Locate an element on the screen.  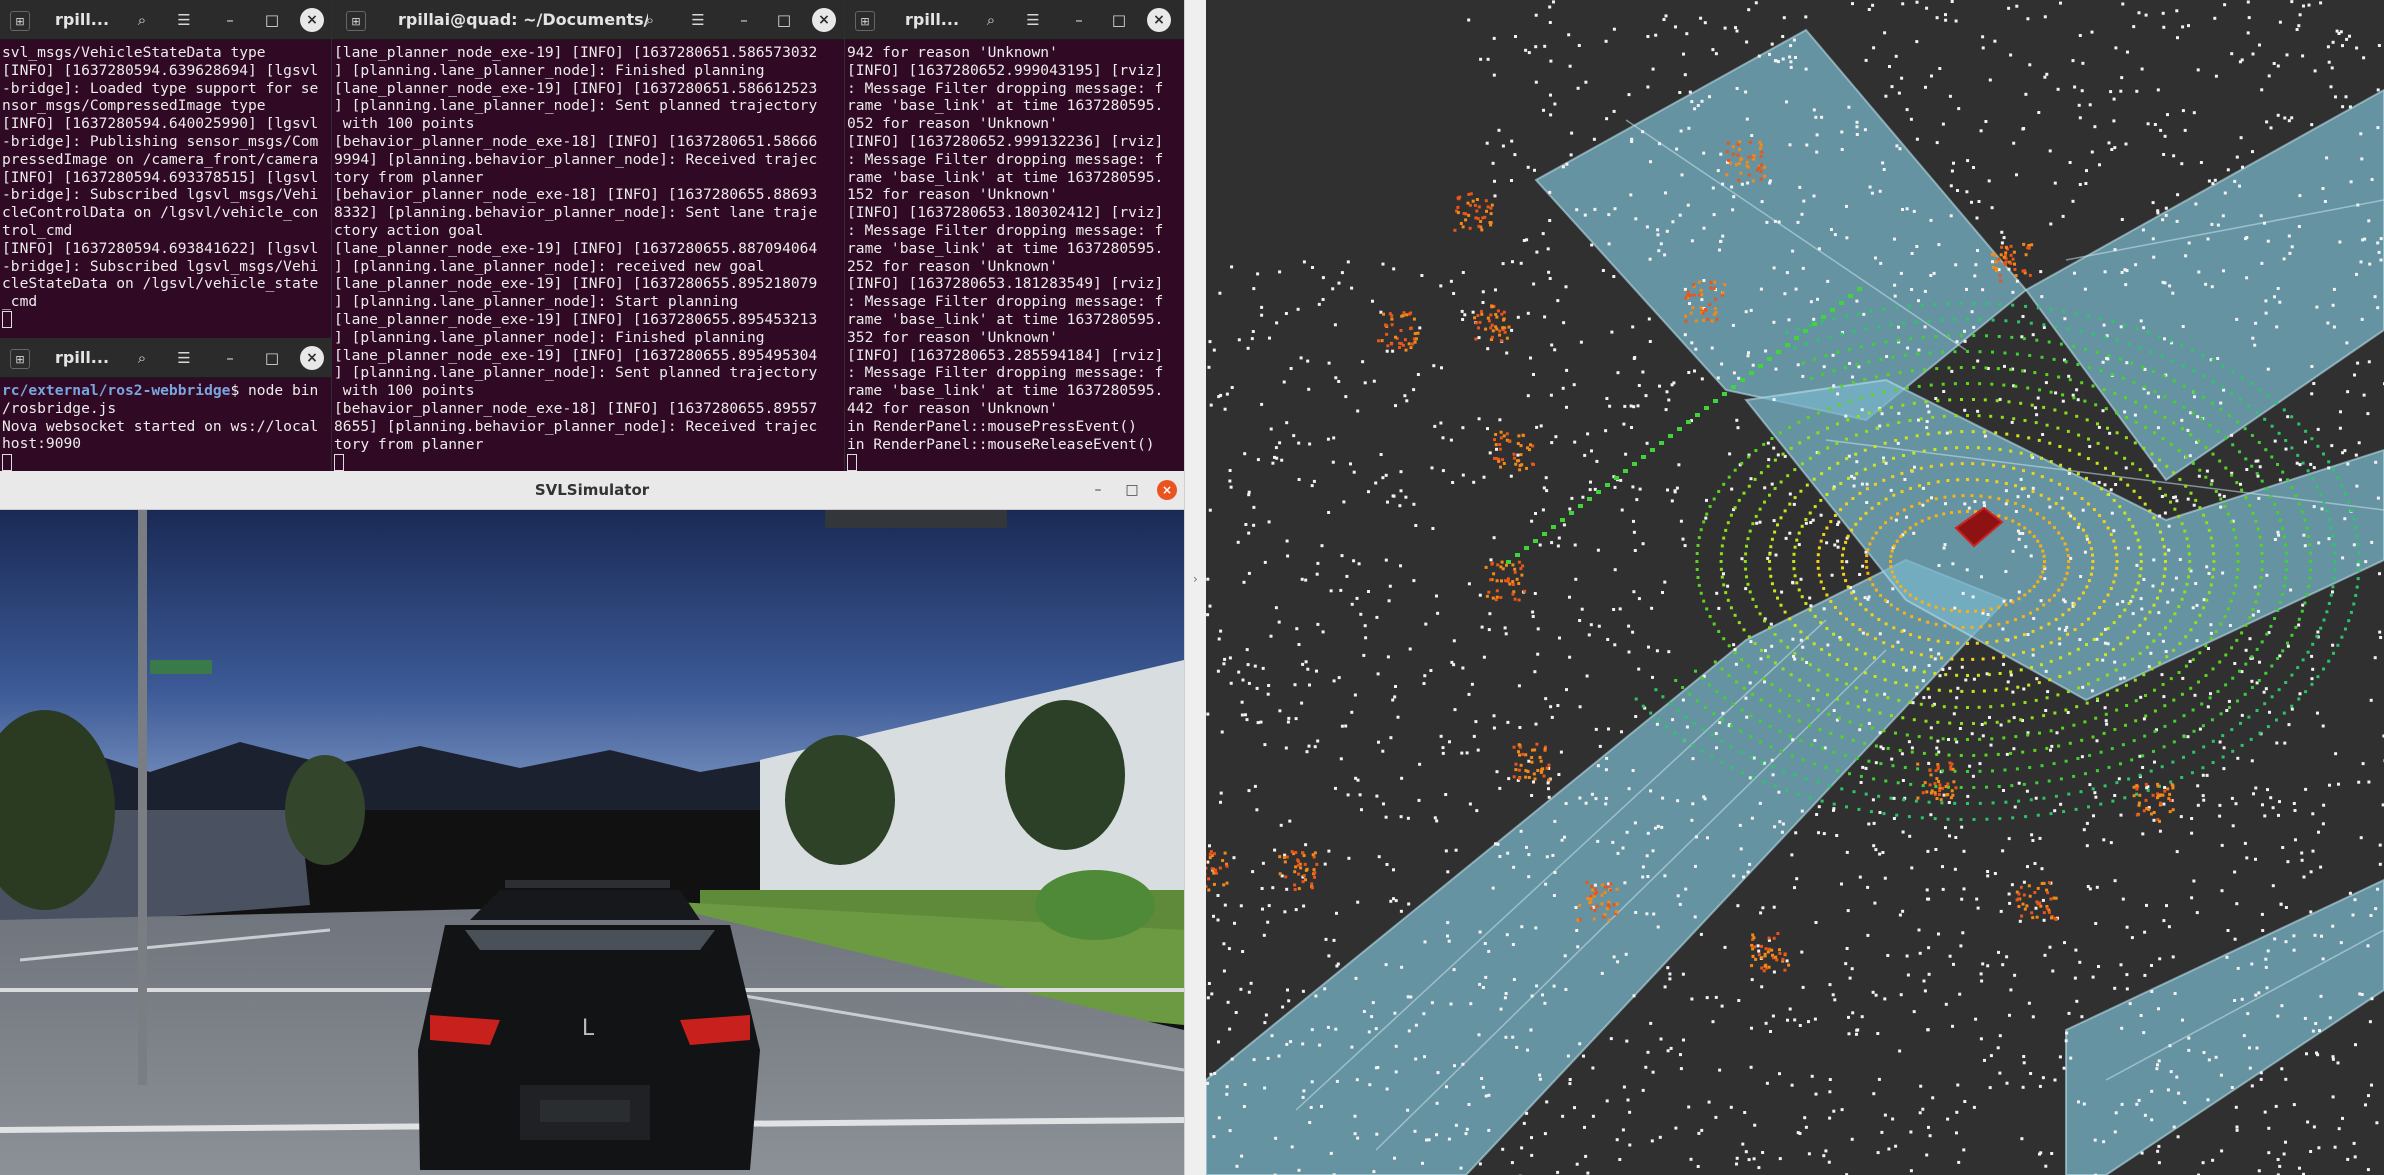
terminal-line: [INFO] [1637280653.180302412] [rviz] is located at coordinates (1005, 213).